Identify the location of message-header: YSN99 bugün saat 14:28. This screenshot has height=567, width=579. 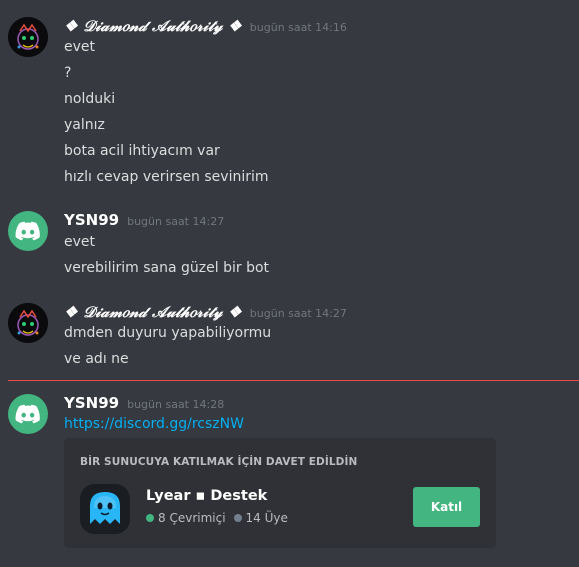
(144, 404).